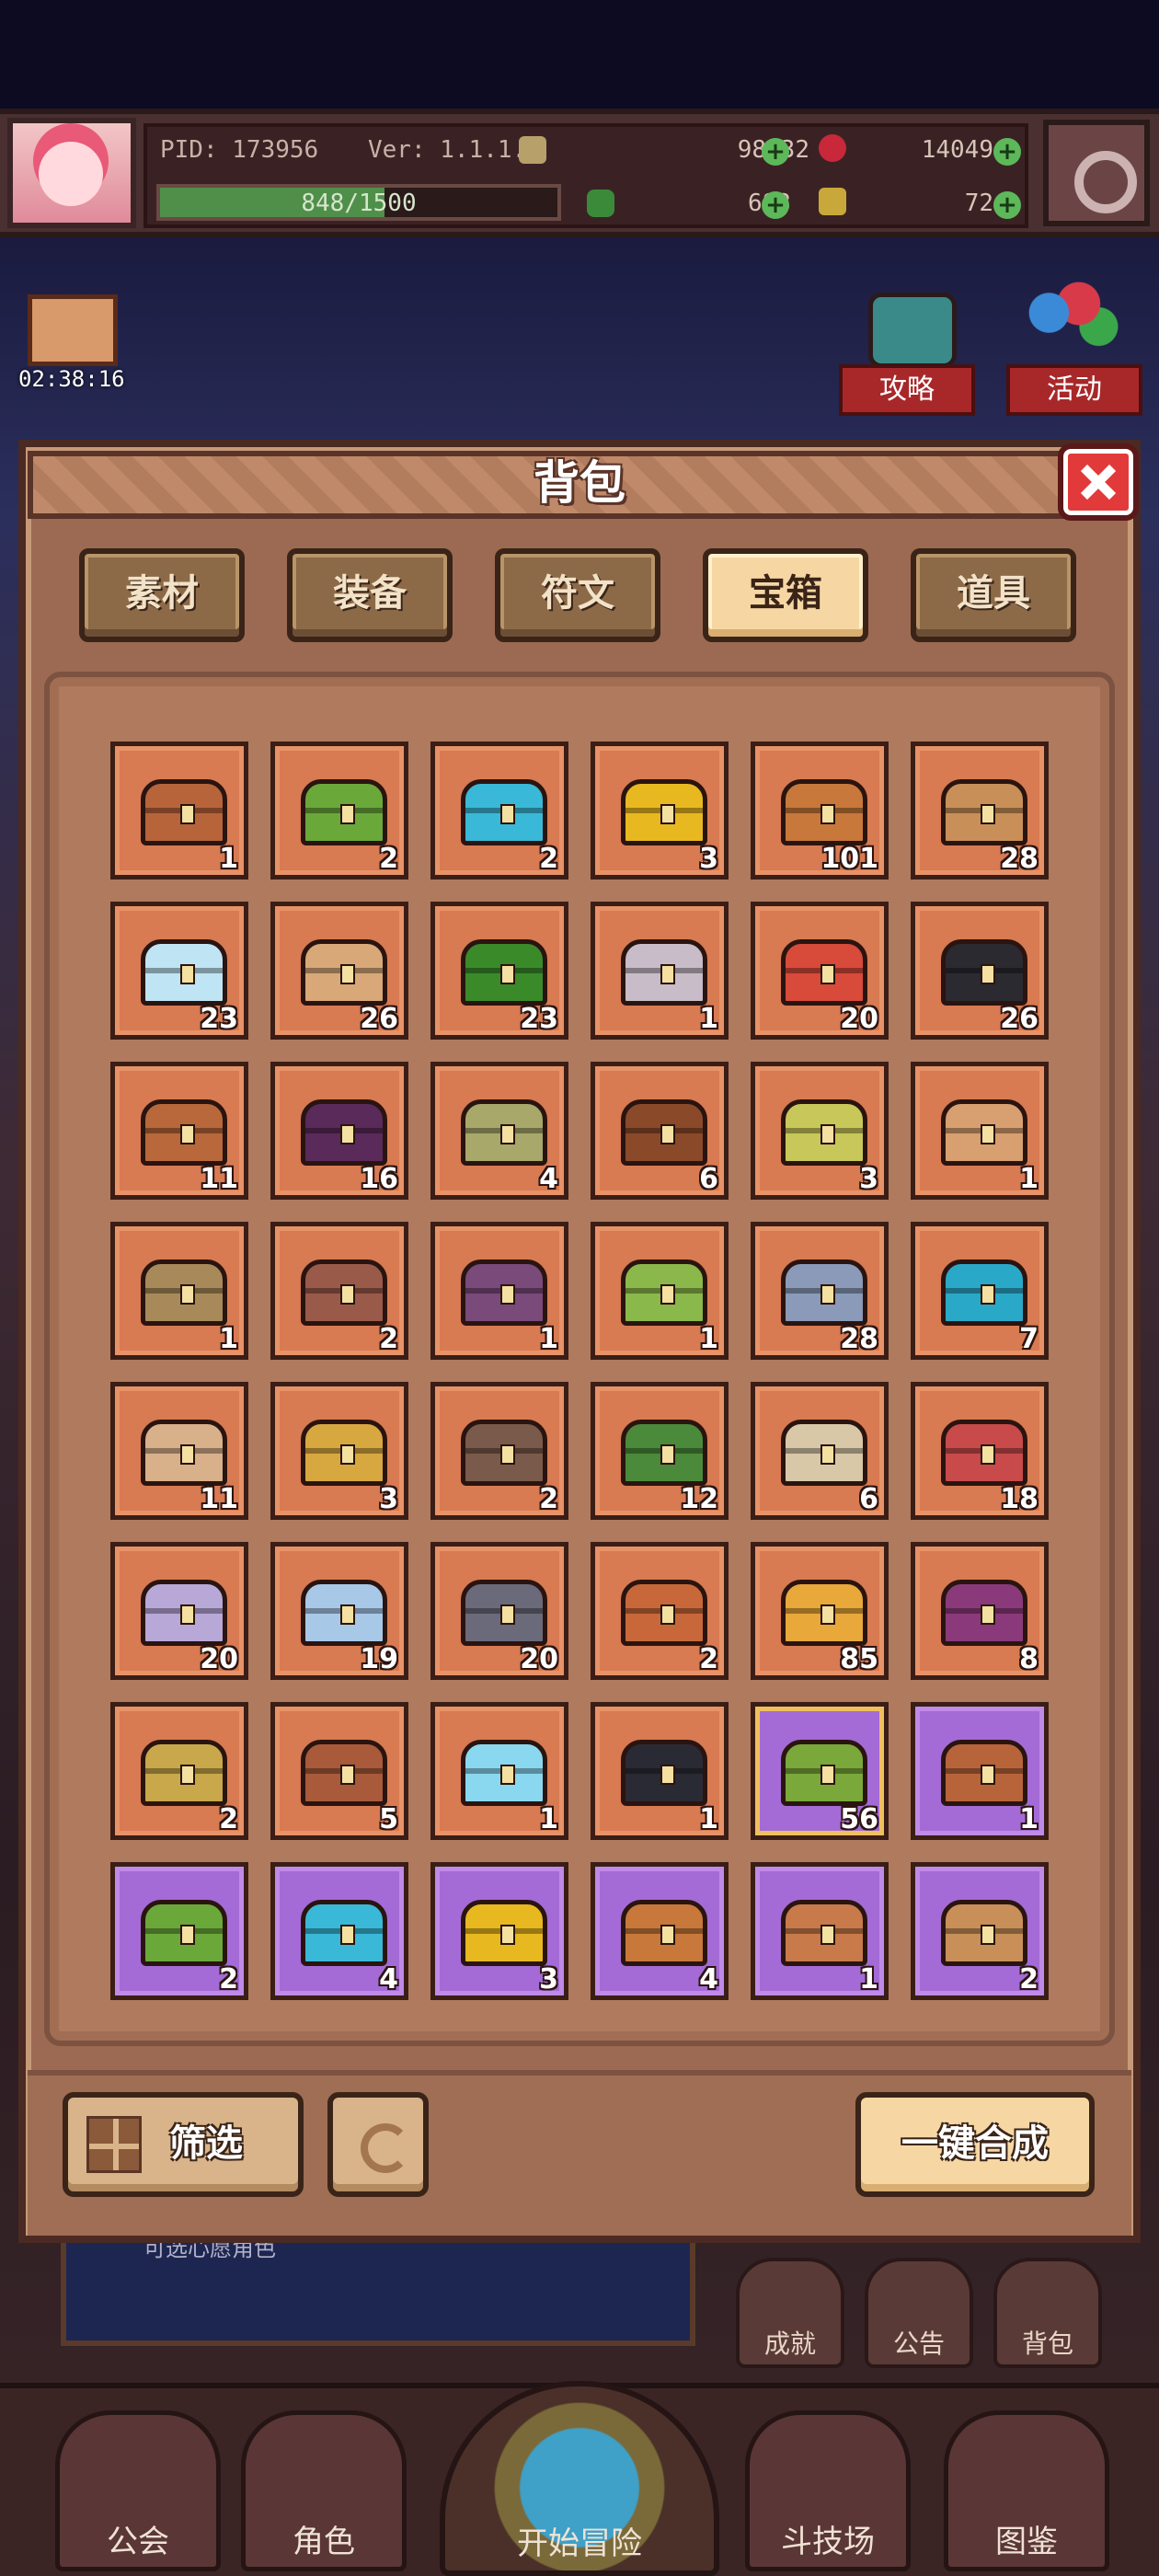  Describe the element at coordinates (1096, 173) in the screenshot. I see `settings-gear-icon` at that location.